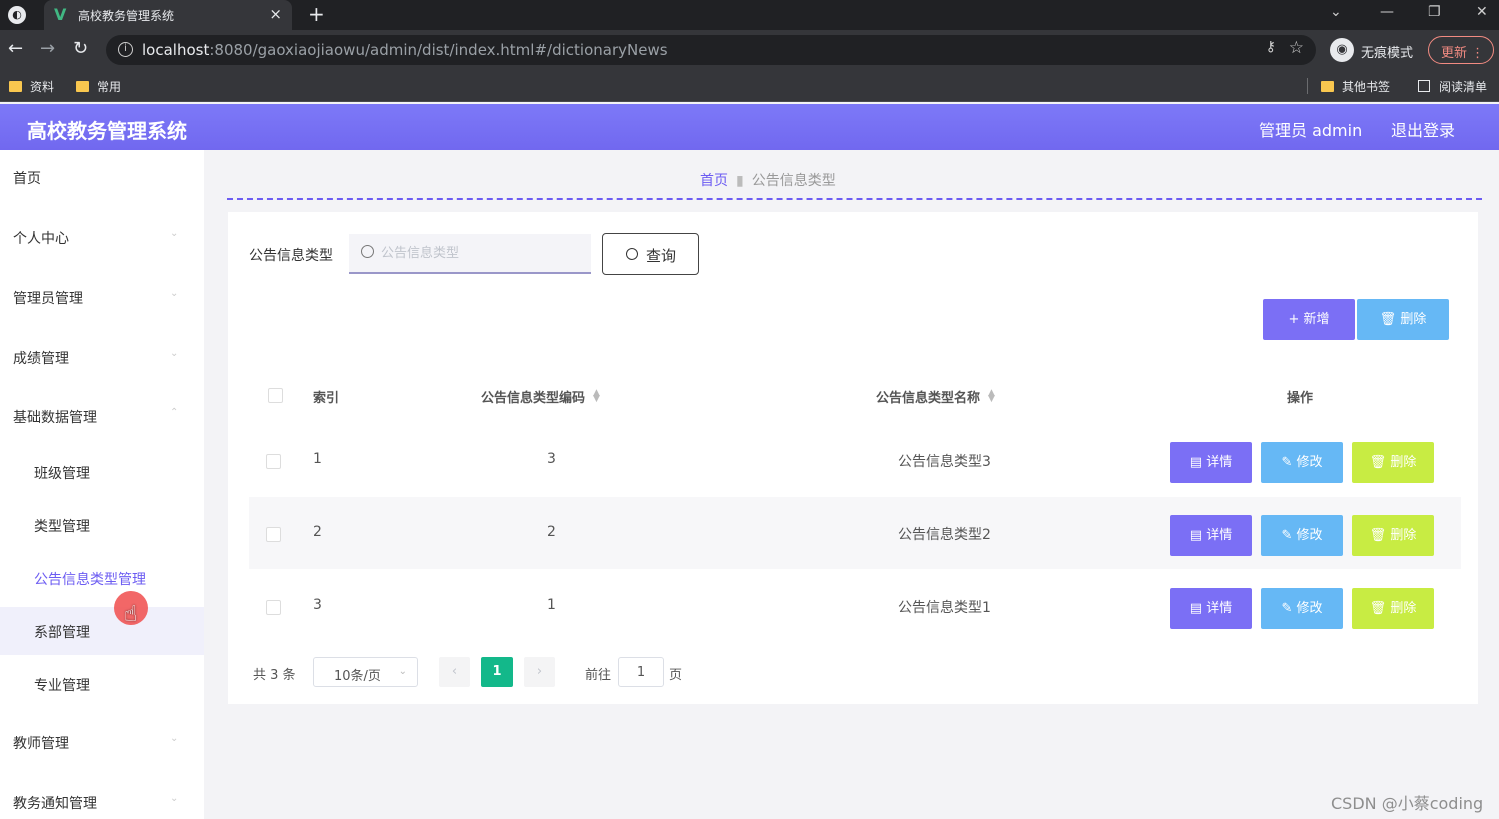 The width and height of the screenshot is (1499, 819). What do you see at coordinates (855, 460) in the screenshot?
I see `table-row: 1 3 公告信息类型3 ▤ 详情 ✎ 修改 🗑 删除` at bounding box center [855, 460].